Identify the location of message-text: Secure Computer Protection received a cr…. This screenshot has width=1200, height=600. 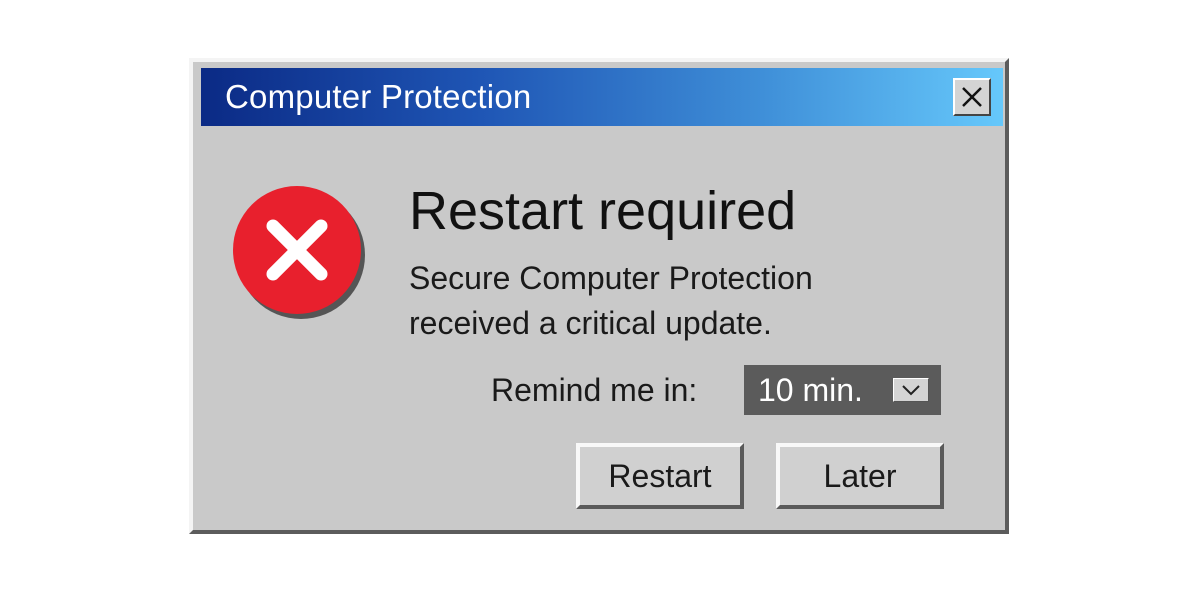
(611, 301).